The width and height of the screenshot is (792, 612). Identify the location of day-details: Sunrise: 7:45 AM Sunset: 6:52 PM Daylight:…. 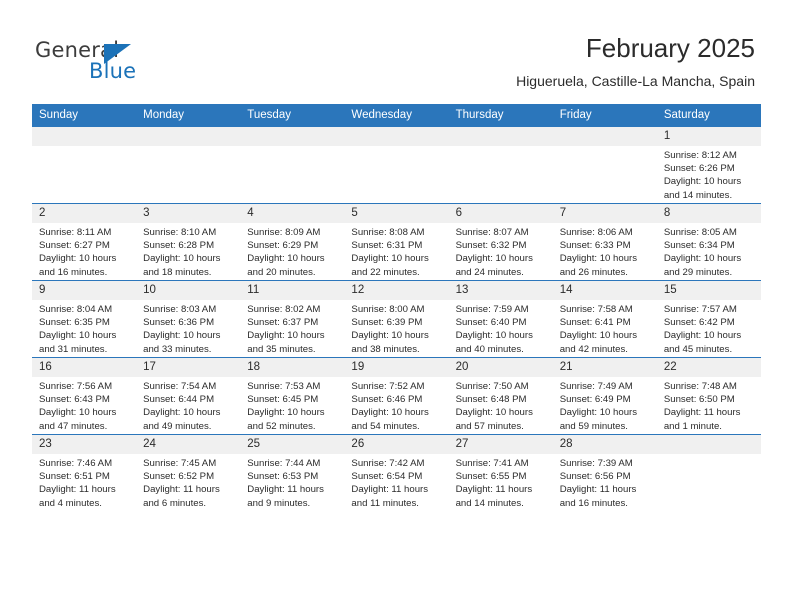
(188, 482).